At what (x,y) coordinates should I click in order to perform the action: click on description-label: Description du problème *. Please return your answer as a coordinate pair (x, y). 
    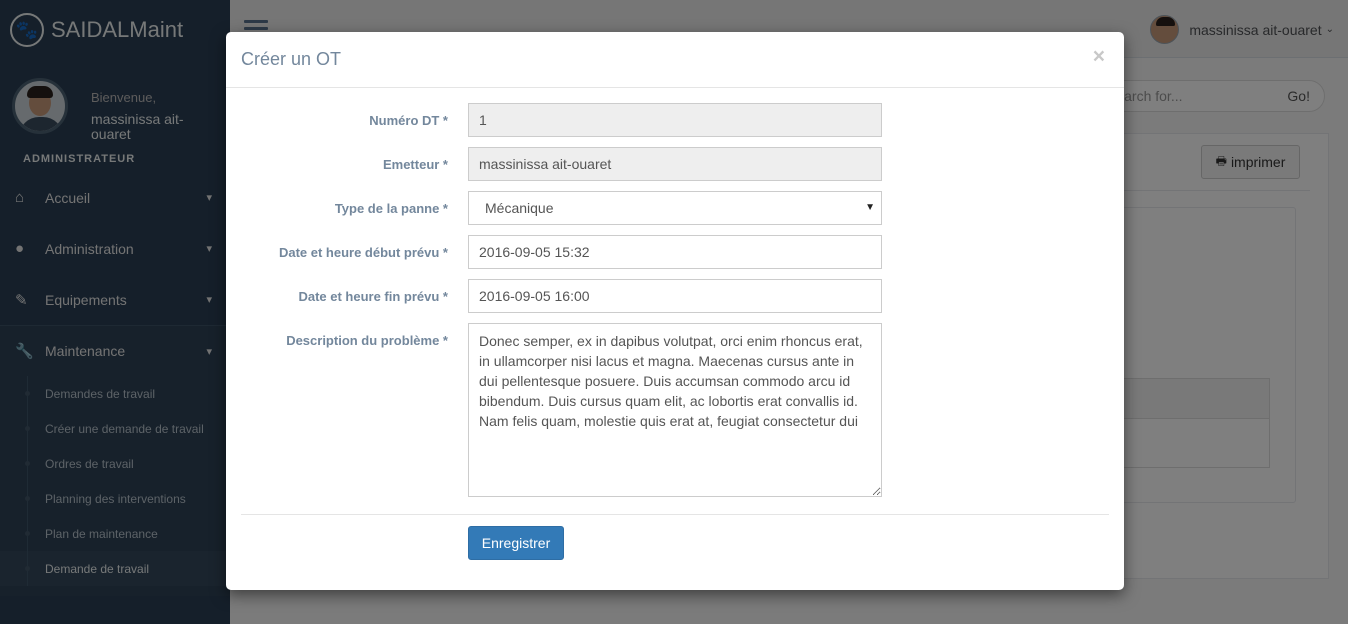
    Looking at the image, I should click on (367, 340).